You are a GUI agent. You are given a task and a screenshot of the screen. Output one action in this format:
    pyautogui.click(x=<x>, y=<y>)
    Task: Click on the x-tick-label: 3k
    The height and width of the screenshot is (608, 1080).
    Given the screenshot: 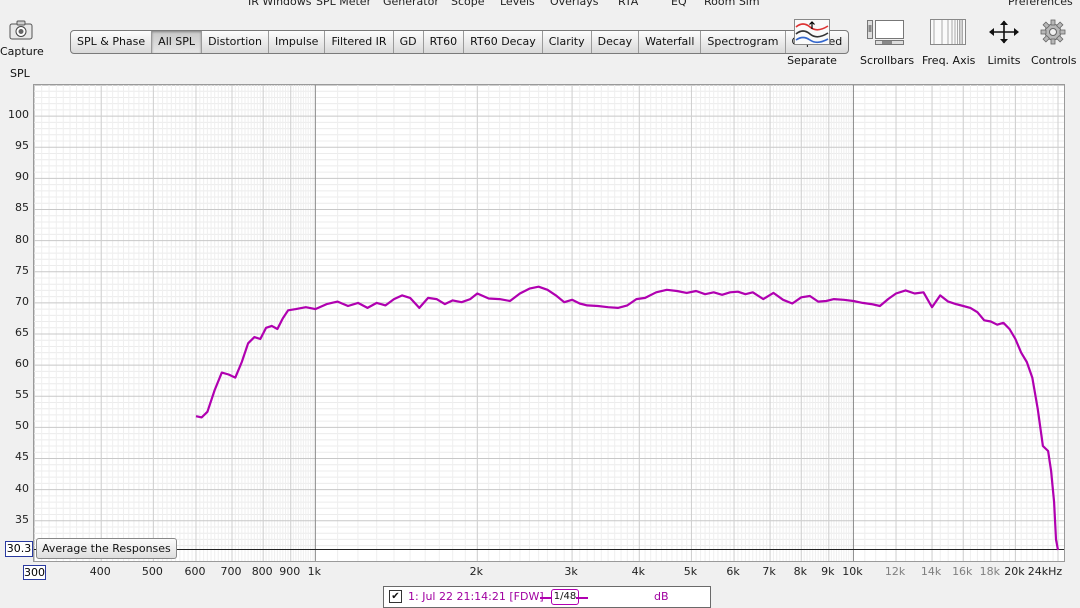 What is the action you would take?
    pyautogui.click(x=571, y=571)
    